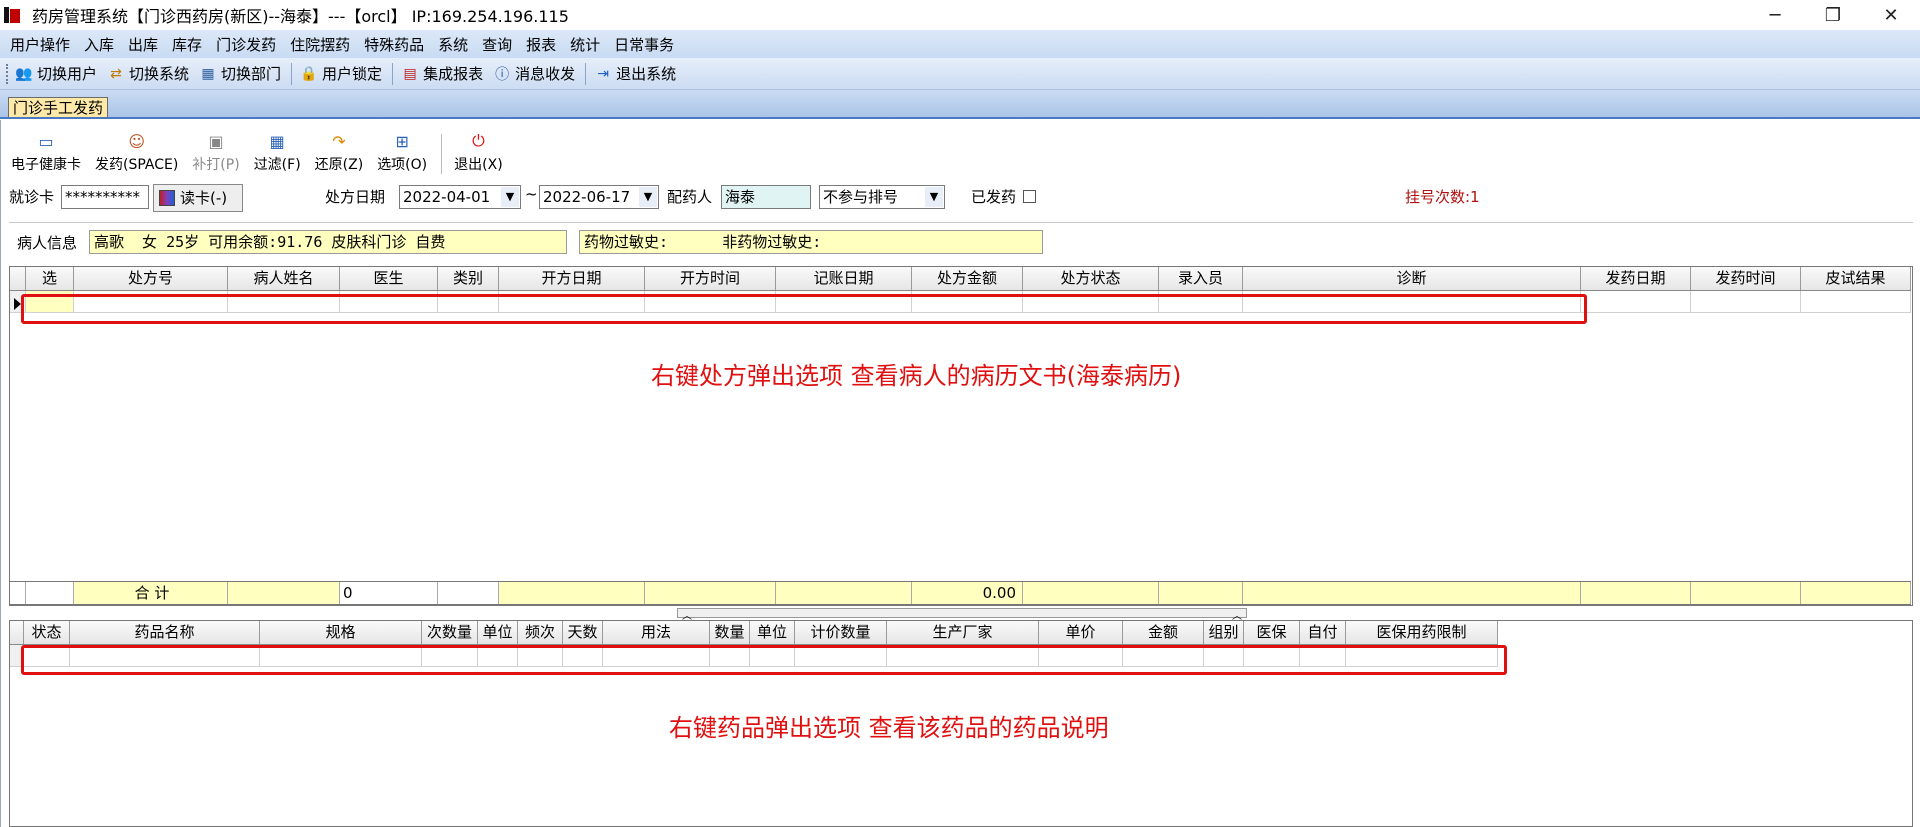  Describe the element at coordinates (165, 632) in the screenshot. I see `col-drug-name: 药品名称` at that location.